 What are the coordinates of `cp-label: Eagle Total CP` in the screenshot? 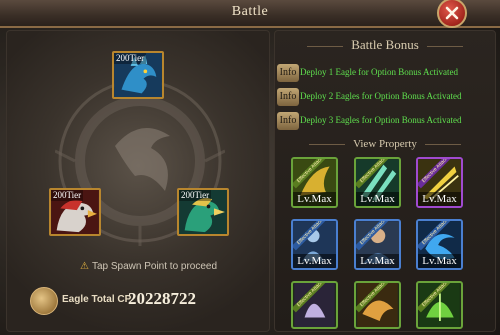 It's located at (97, 299).